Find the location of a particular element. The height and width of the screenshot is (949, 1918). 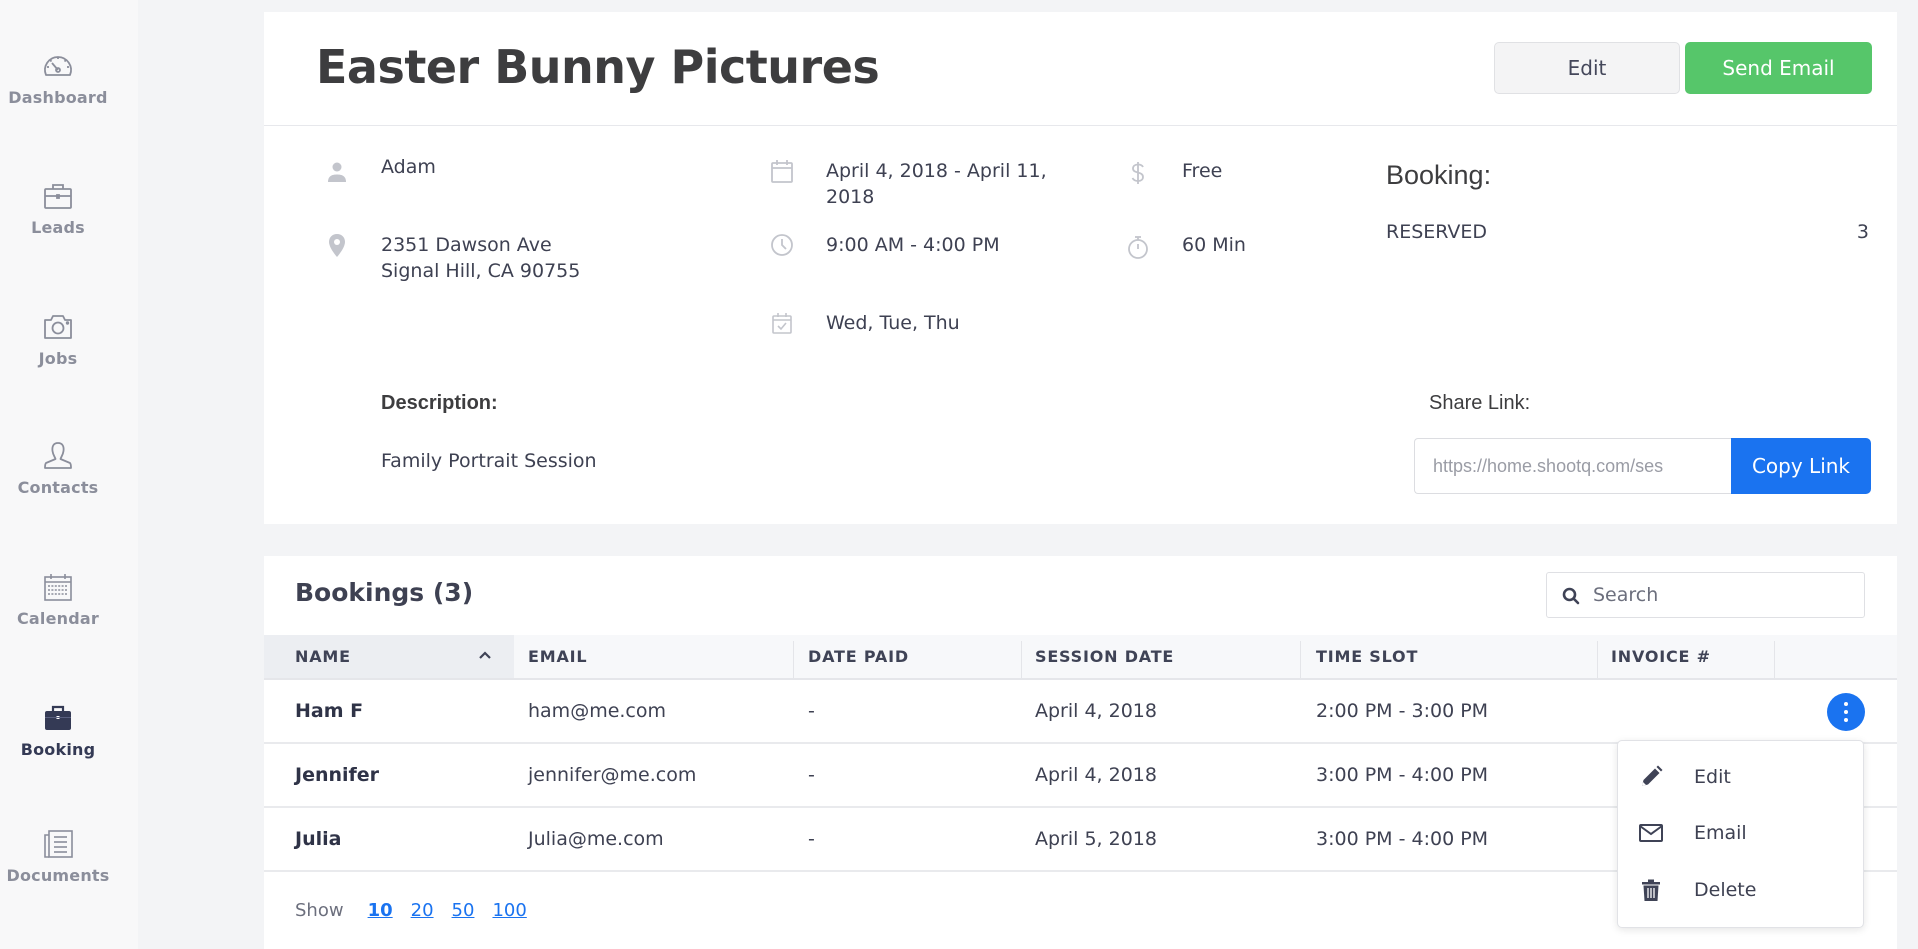

dashboard-gauge-icon is located at coordinates (58, 66).